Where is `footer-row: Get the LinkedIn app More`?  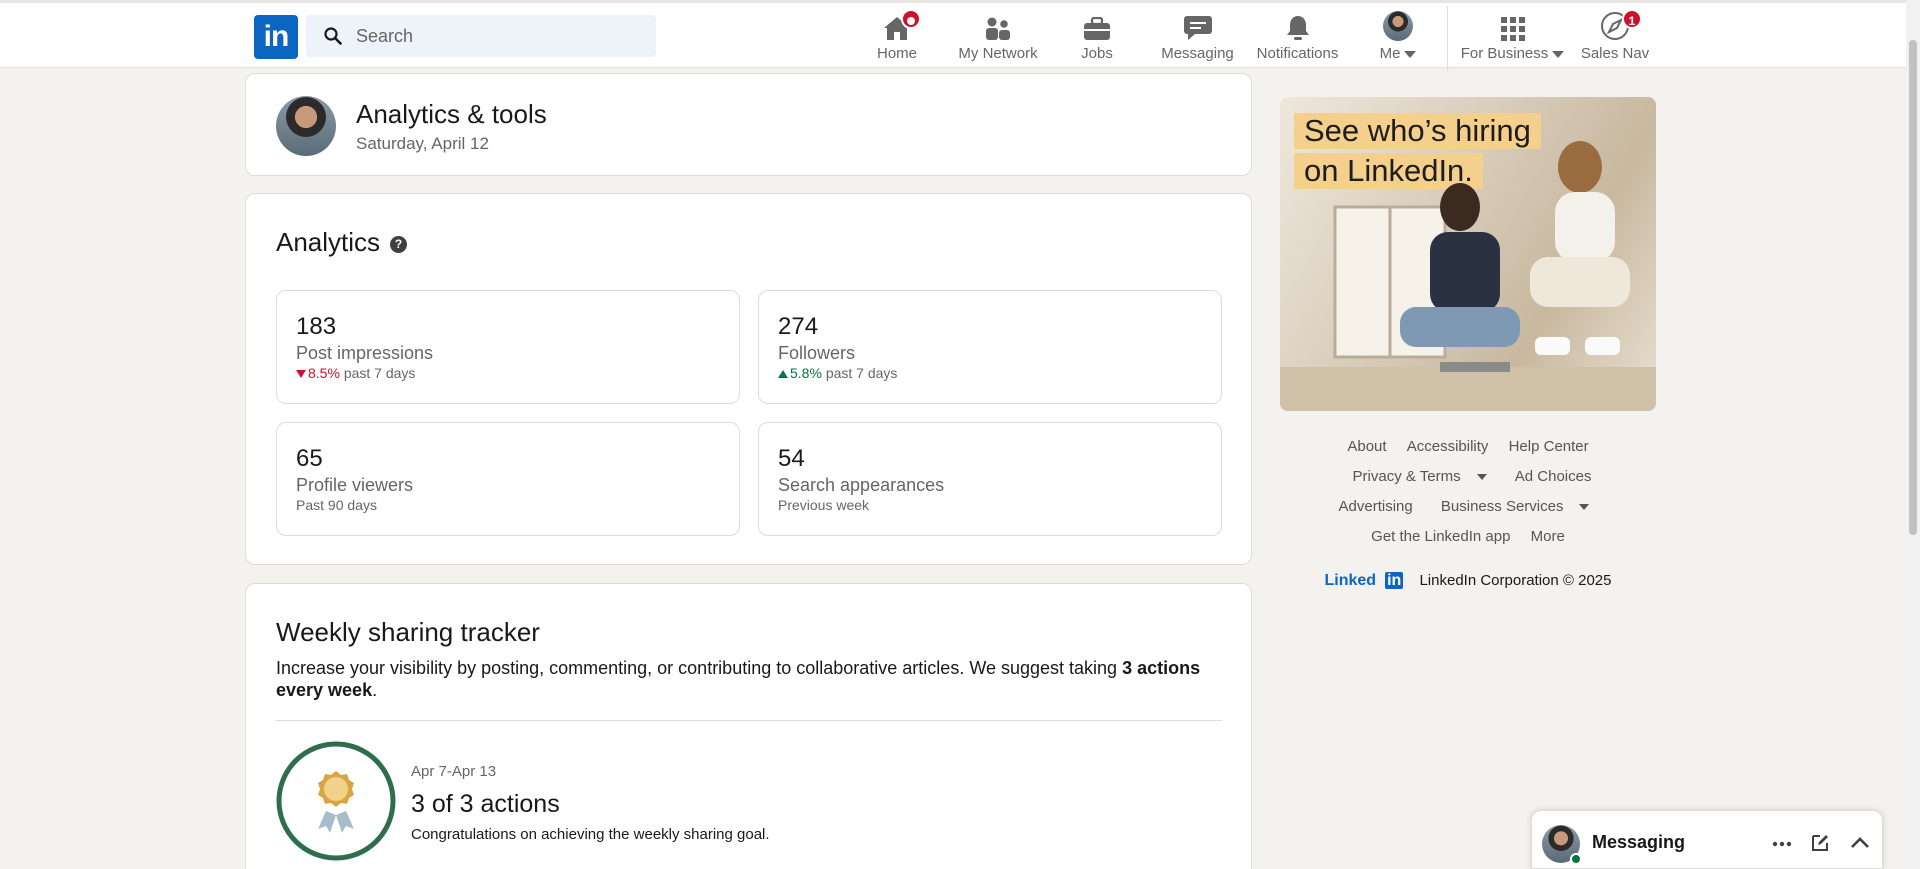
footer-row: Get the LinkedIn app More is located at coordinates (1468, 541).